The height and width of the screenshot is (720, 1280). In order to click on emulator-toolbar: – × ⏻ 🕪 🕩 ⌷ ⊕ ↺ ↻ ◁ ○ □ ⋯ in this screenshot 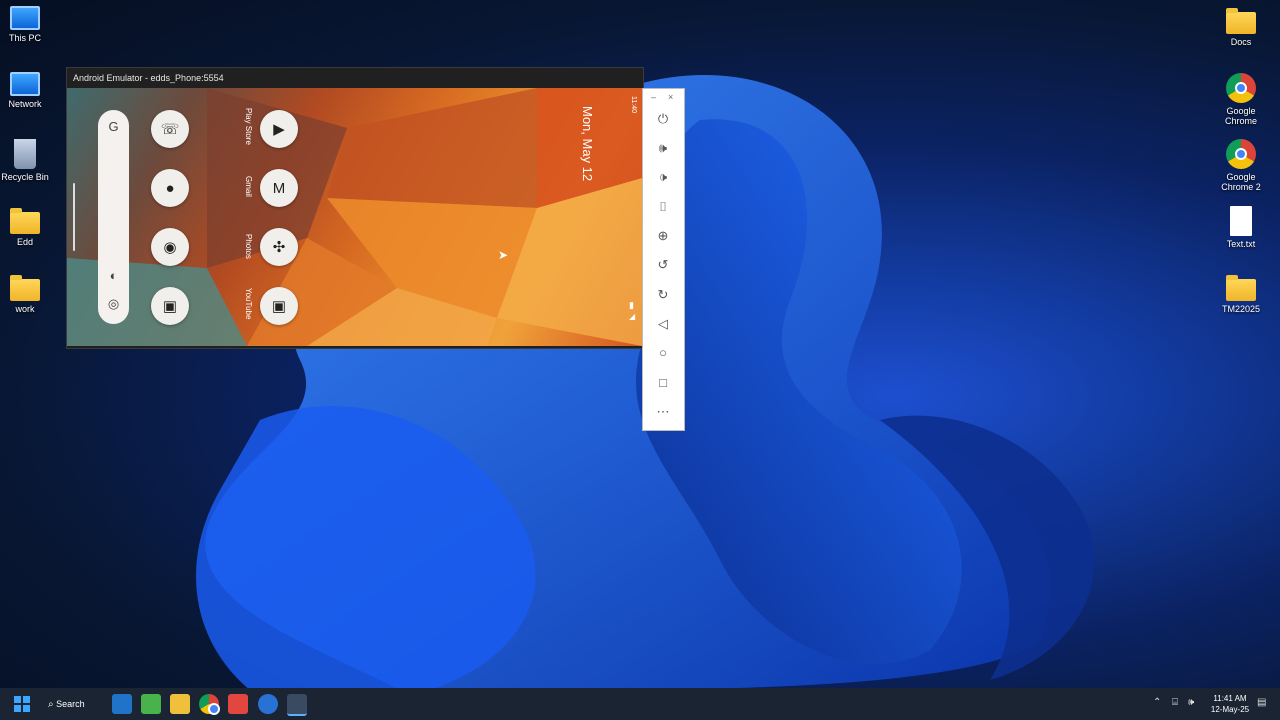, I will do `click(663, 259)`.